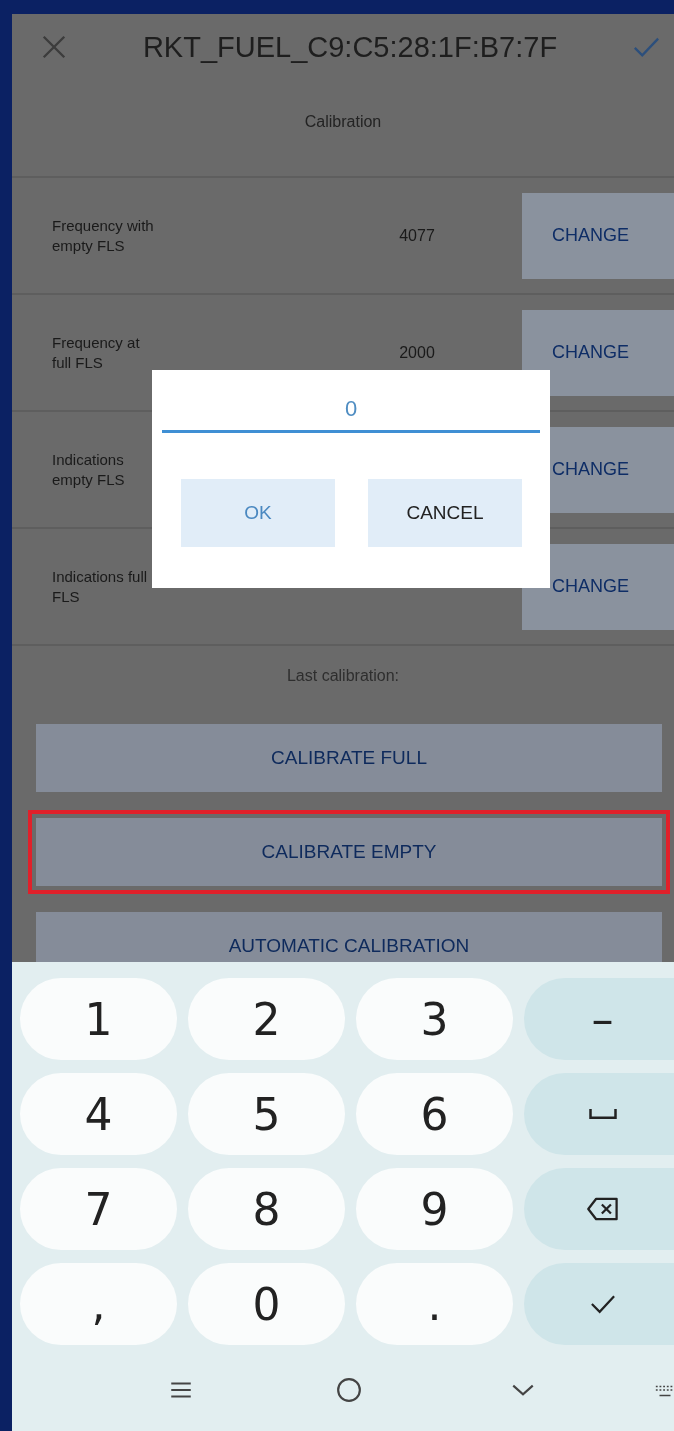 The width and height of the screenshot is (674, 1431). What do you see at coordinates (434, 1304) in the screenshot?
I see `keyboard-key: .` at bounding box center [434, 1304].